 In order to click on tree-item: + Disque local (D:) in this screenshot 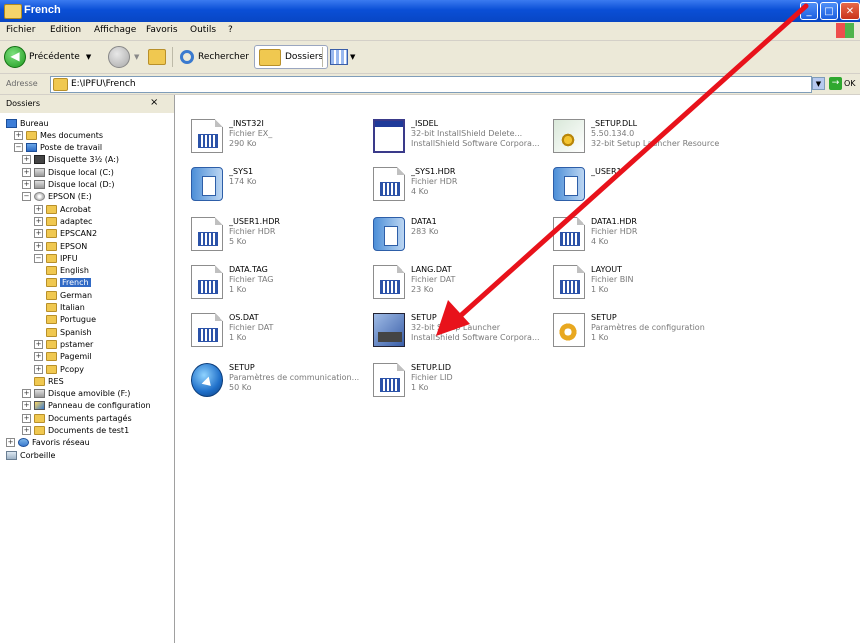, I will do `click(68, 185)`.